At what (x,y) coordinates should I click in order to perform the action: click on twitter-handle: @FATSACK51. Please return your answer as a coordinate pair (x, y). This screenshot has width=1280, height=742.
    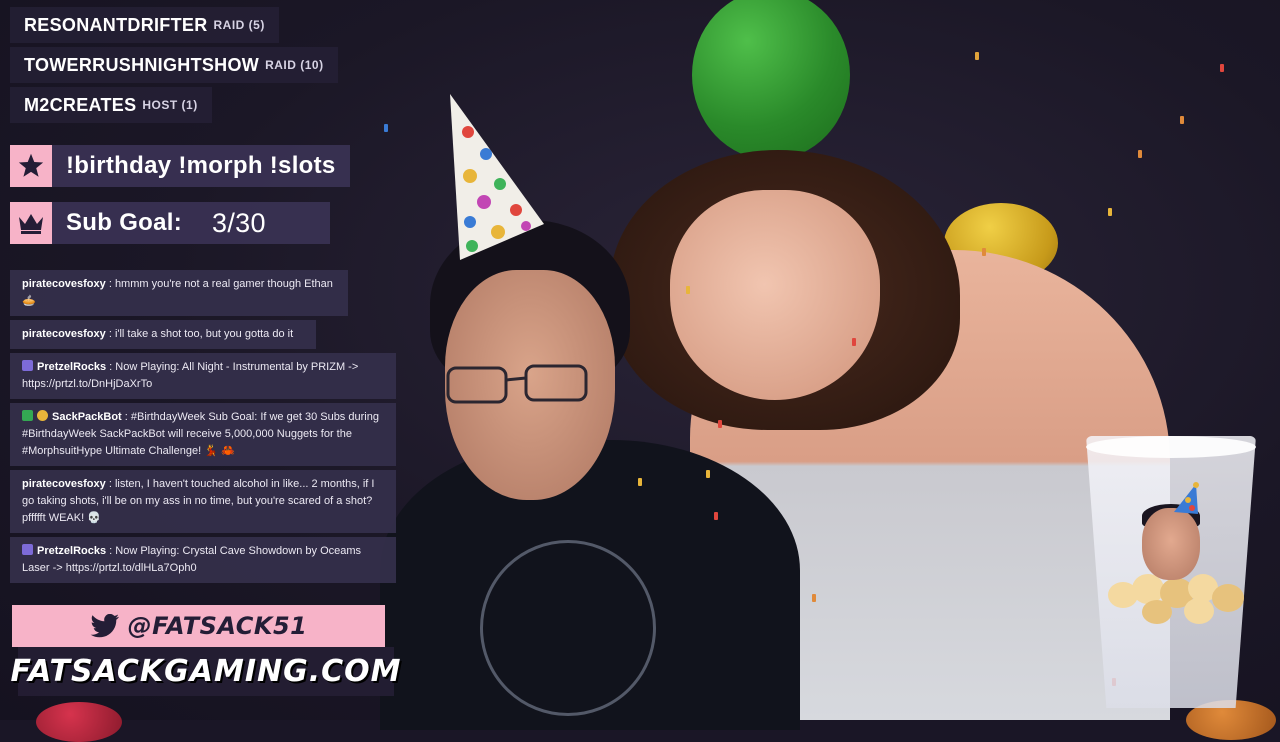
    Looking at the image, I should click on (217, 626).